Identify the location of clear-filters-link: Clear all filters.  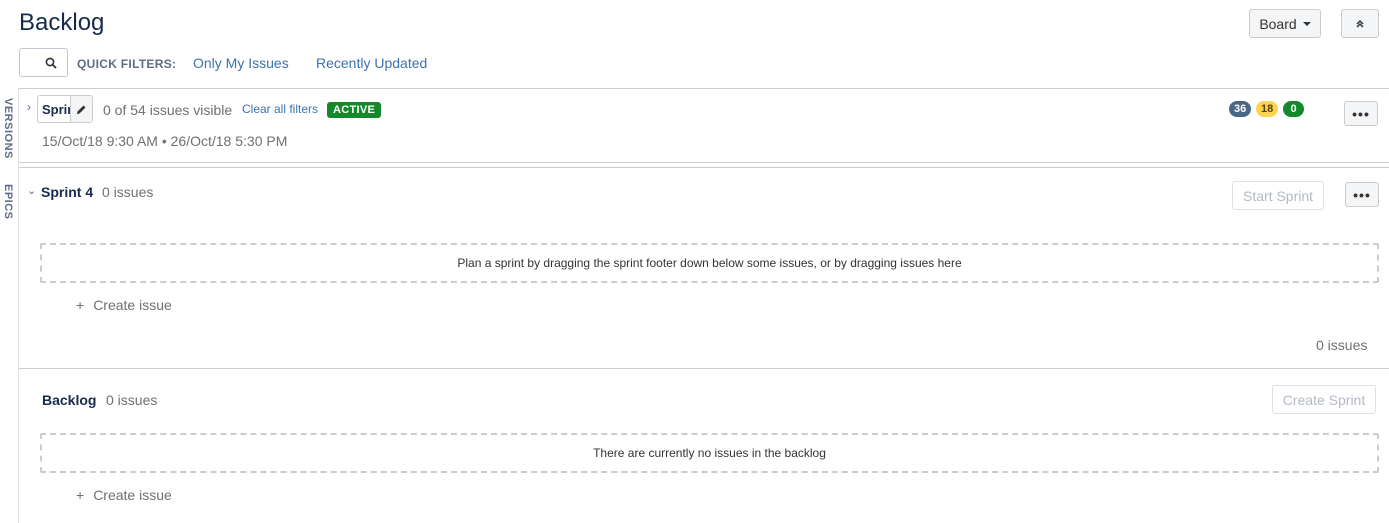
(280, 109).